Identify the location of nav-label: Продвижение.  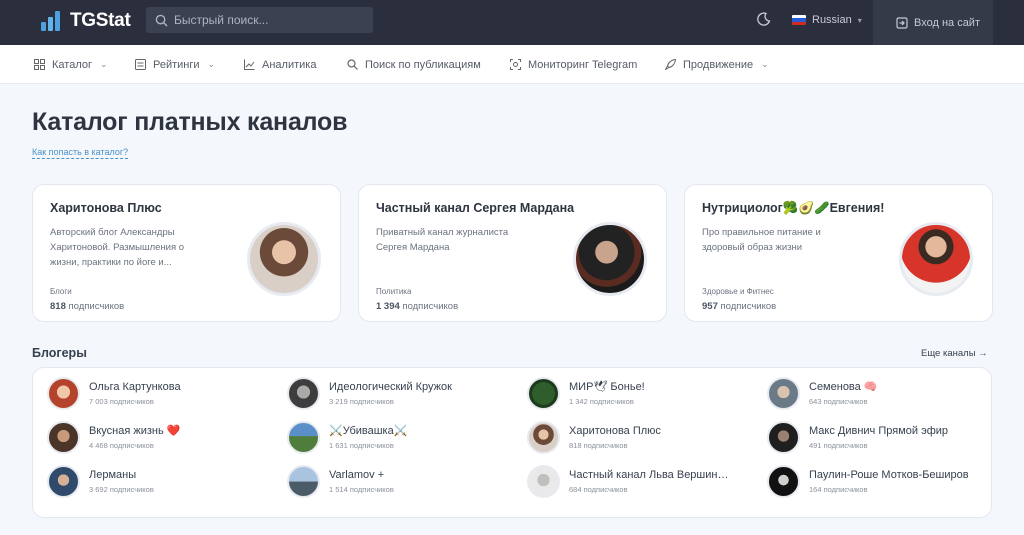
(718, 64).